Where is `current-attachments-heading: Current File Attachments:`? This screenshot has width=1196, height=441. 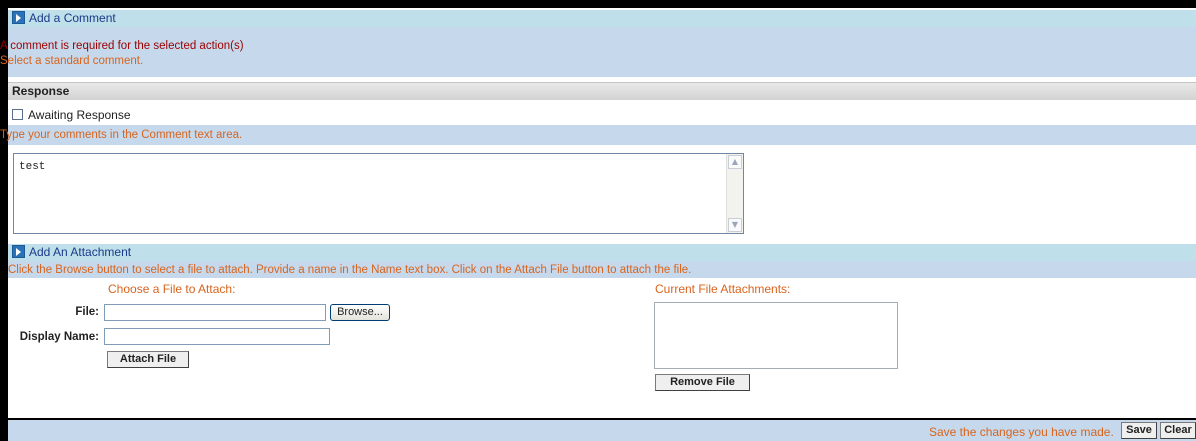
current-attachments-heading: Current File Attachments: is located at coordinates (723, 289).